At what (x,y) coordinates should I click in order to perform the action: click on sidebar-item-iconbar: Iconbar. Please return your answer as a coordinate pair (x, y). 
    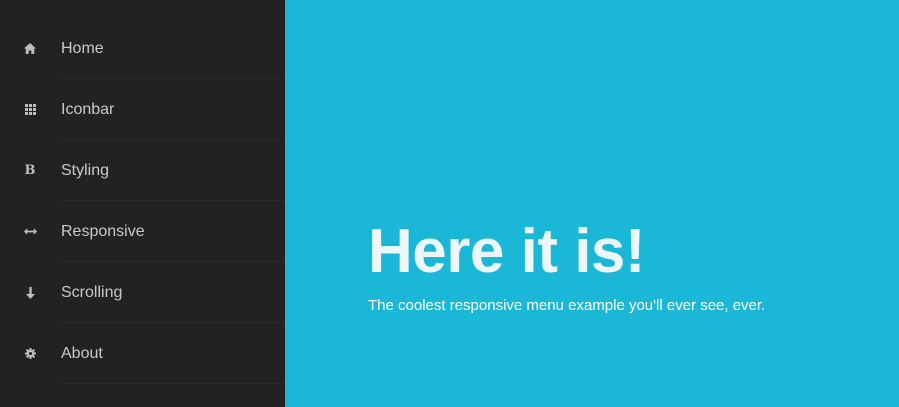
    Looking at the image, I should click on (142, 109).